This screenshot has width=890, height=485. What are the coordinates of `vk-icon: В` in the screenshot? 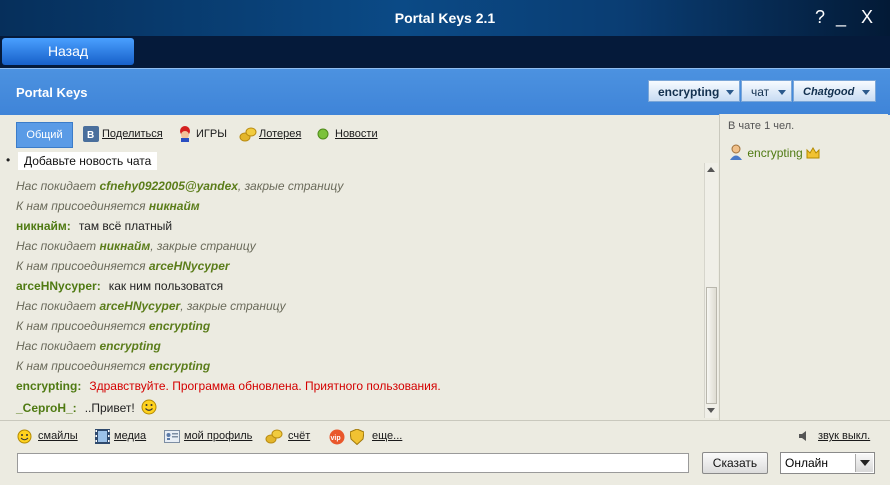 It's located at (91, 135).